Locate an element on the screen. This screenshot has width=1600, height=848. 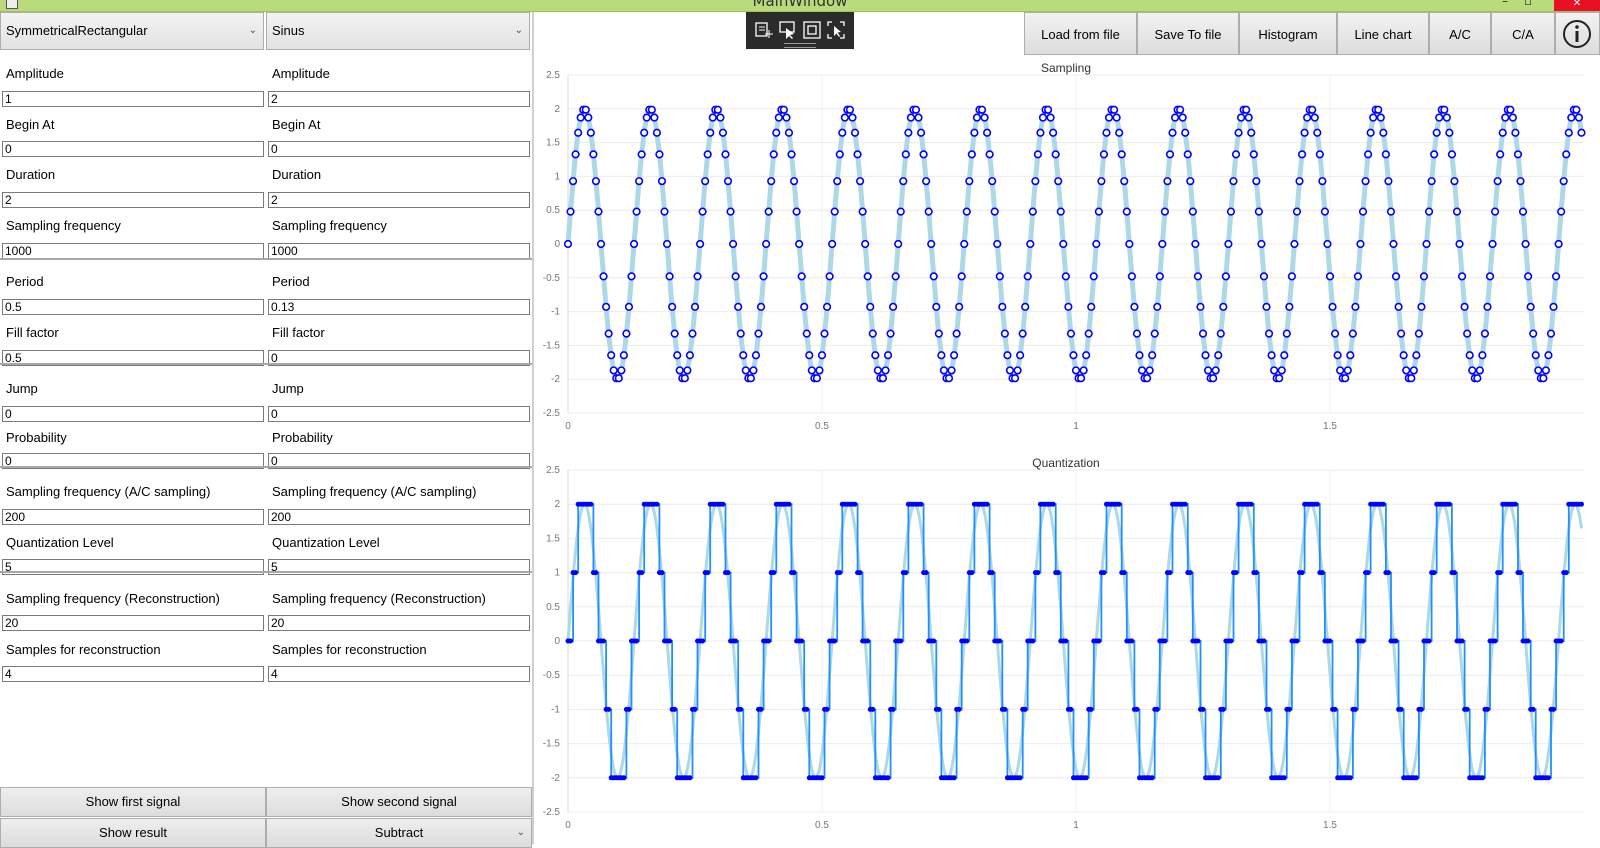
line-chart-button: Line chart is located at coordinates (1383, 33).